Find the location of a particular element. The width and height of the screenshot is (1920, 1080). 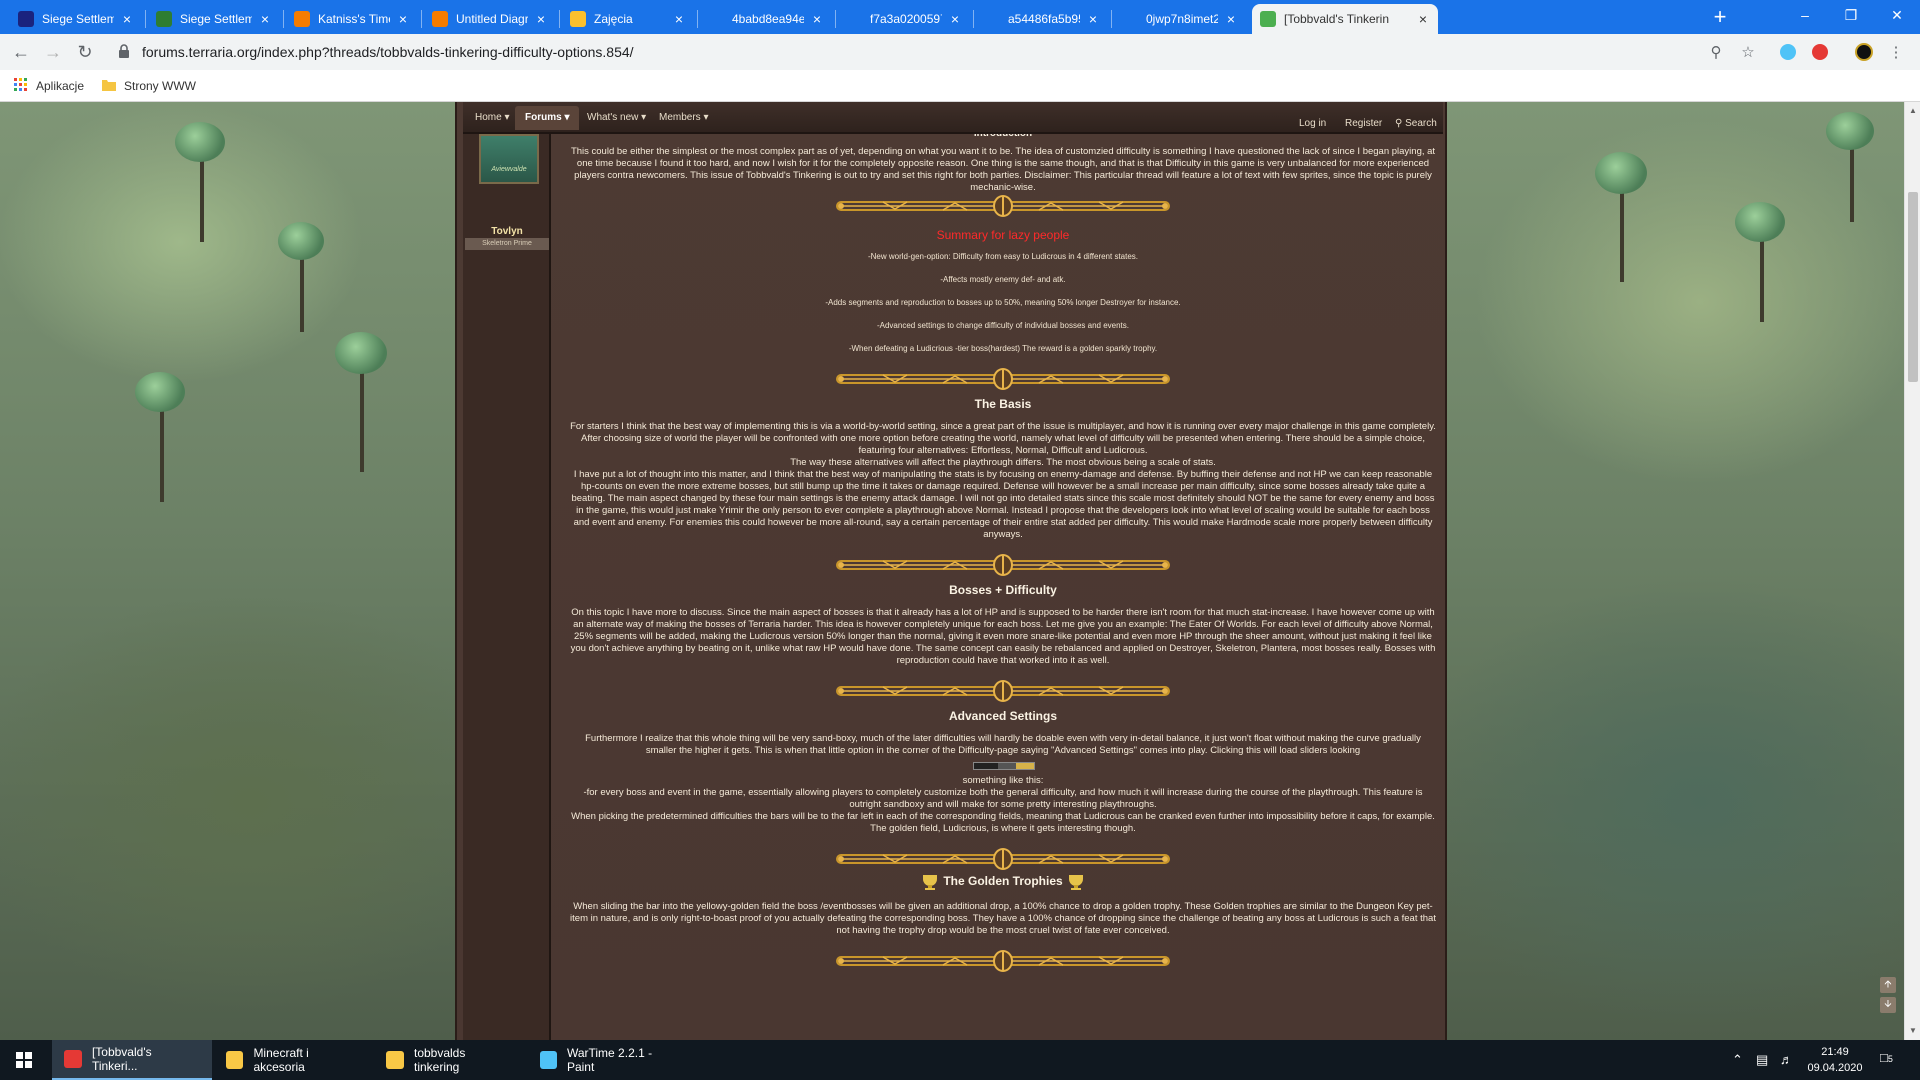

nav-home: Home ▾ is located at coordinates (492, 117).